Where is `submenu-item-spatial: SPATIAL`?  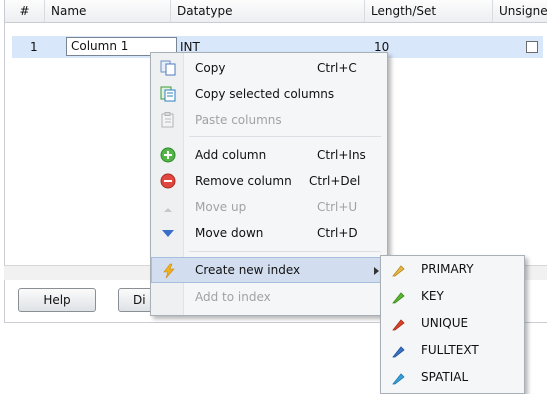
submenu-item-spatial: SPATIAL is located at coordinates (452, 377).